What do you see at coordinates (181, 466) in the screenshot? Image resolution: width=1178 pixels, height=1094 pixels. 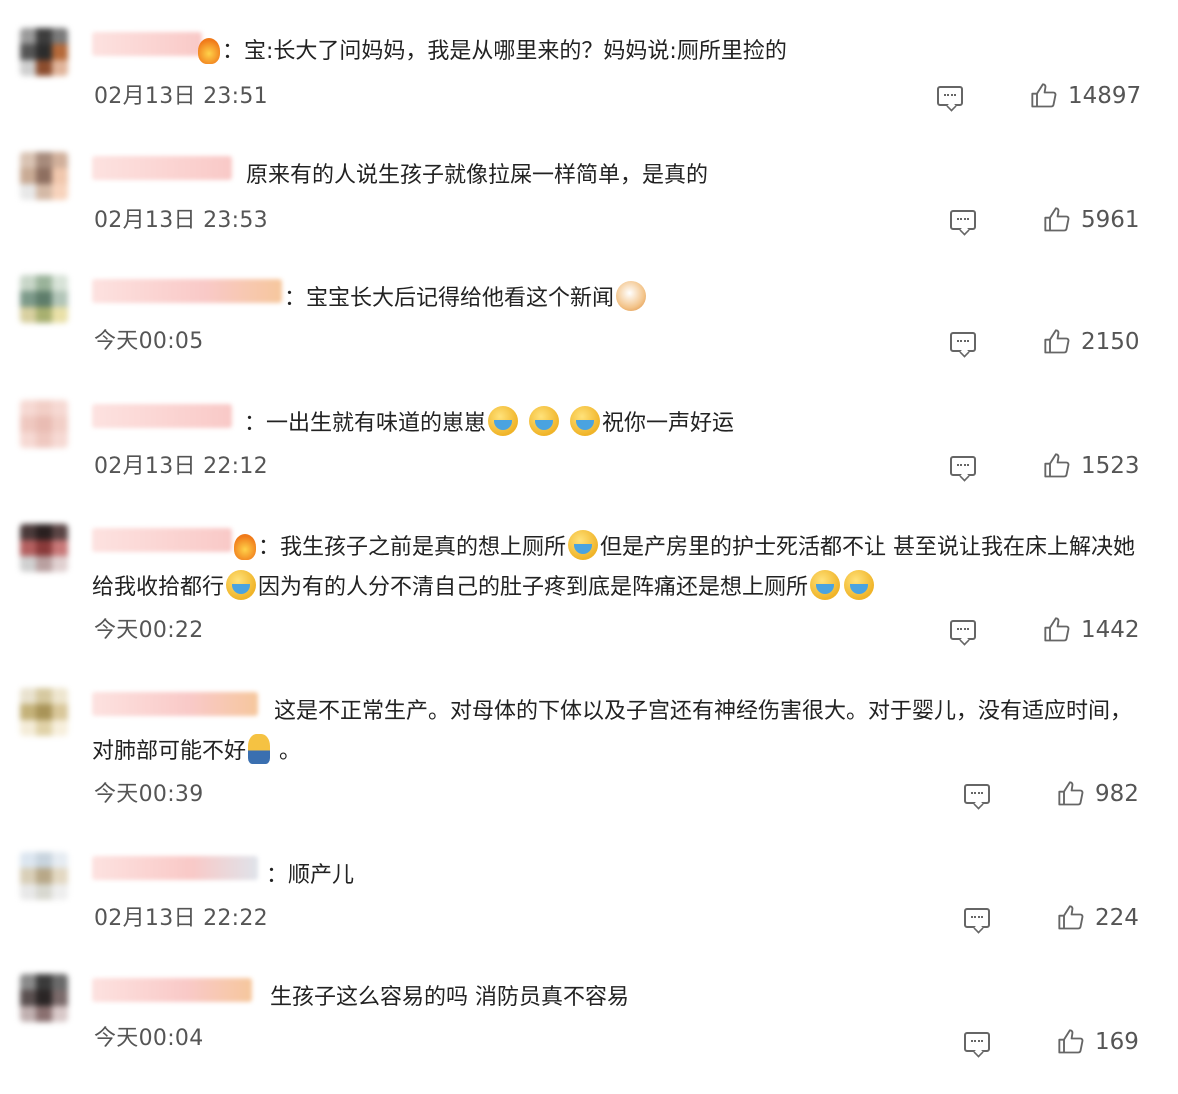 I see `timestamp: 02月13日 22:12` at bounding box center [181, 466].